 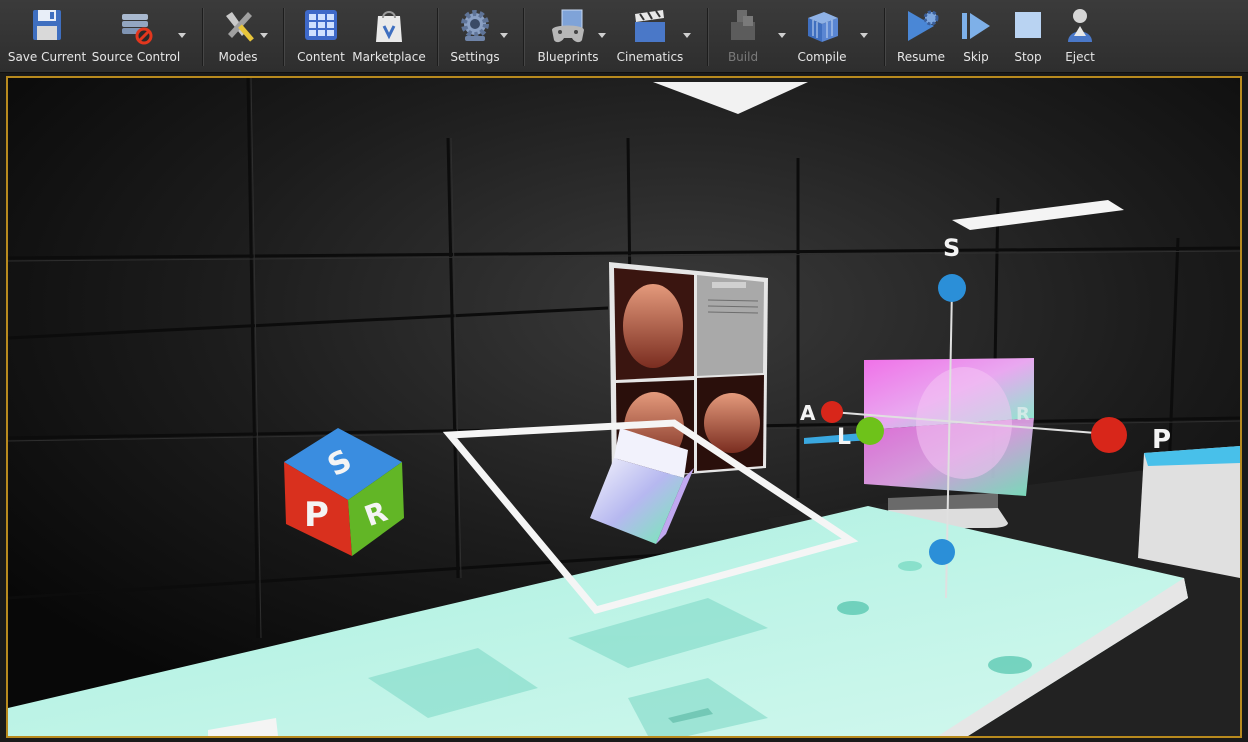 I want to click on build-label: Build, so click(x=743, y=57).